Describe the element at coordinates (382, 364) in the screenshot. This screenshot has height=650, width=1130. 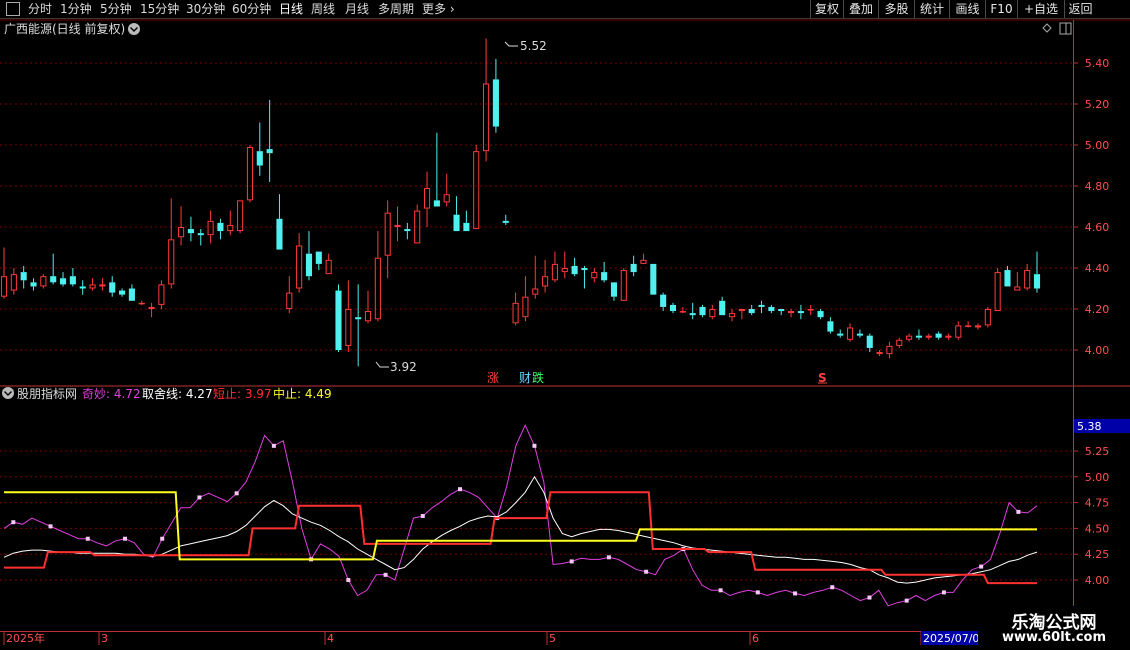
I see `low-marker` at that location.